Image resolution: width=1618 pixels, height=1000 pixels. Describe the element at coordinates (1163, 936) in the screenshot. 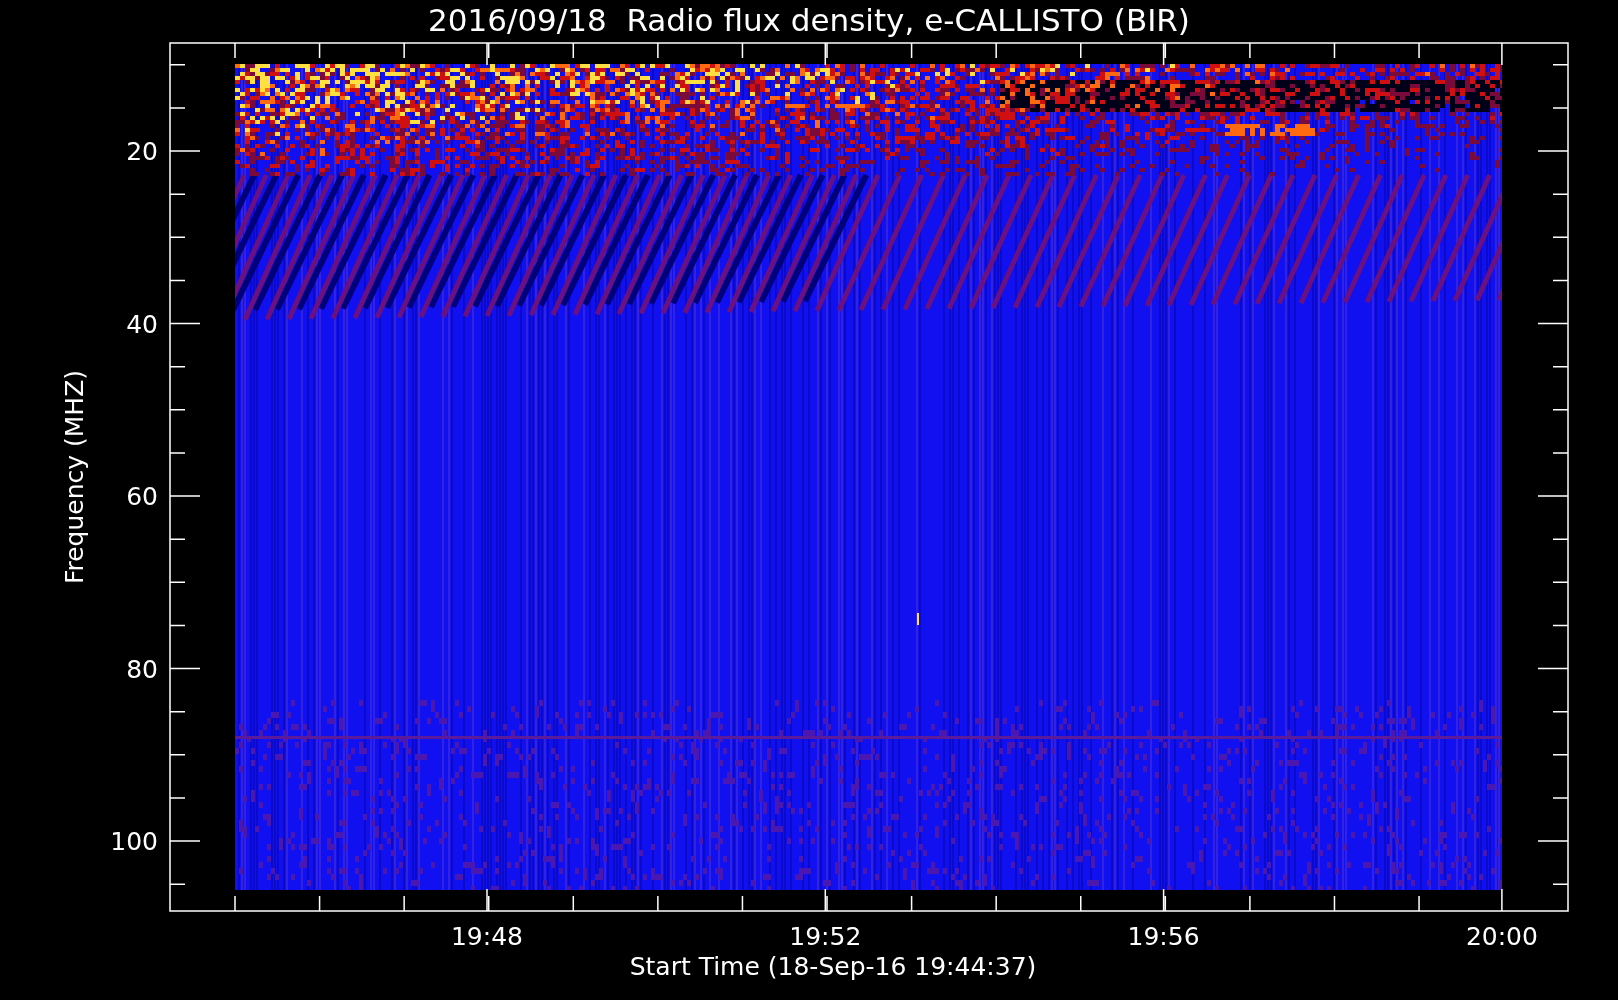

I see `tick-label: 19:56` at that location.